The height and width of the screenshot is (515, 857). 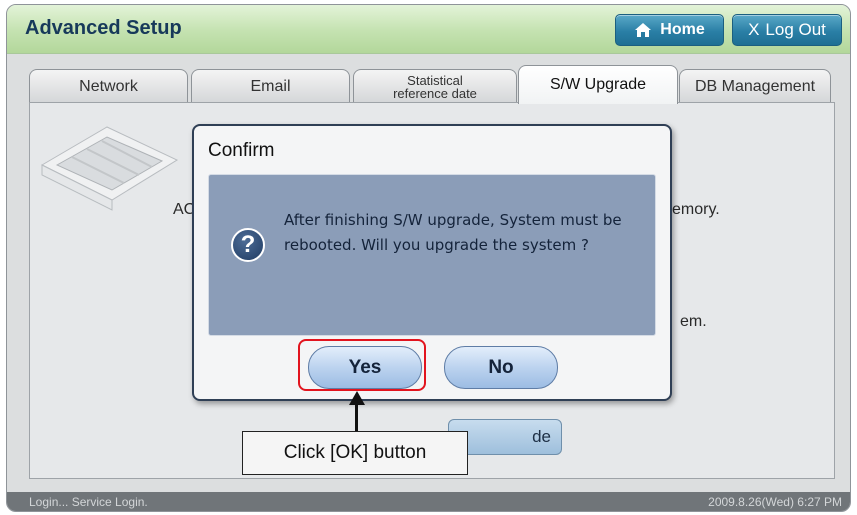 I want to click on close-icon: X, so click(x=754, y=29).